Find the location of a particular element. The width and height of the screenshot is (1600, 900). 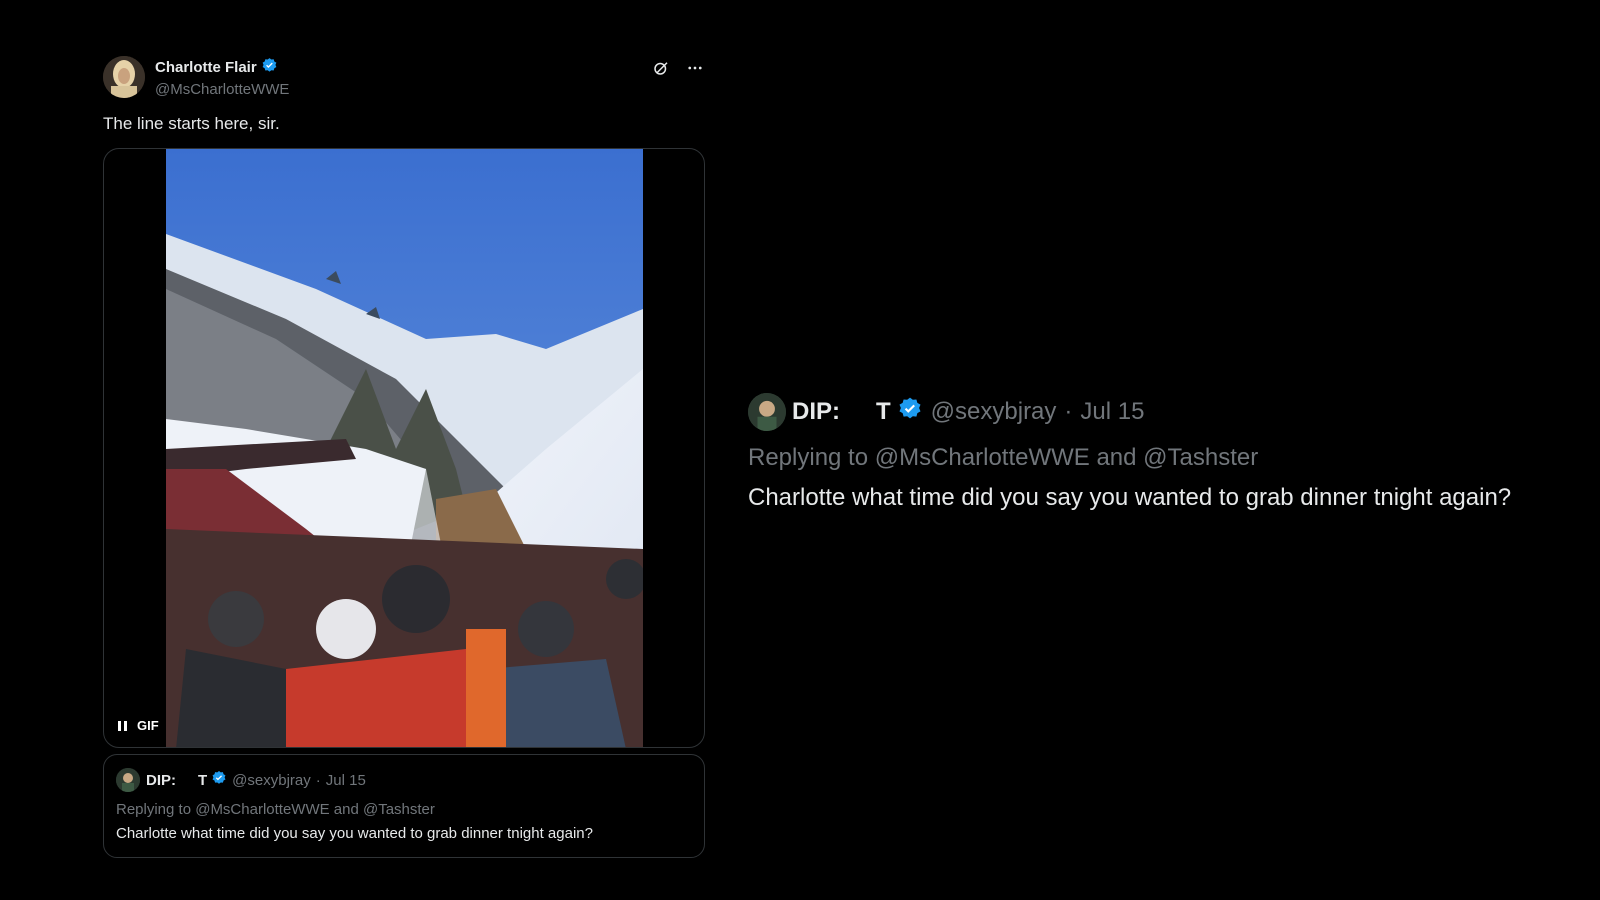

tweet-text: The line starts here, sir. is located at coordinates (191, 123).